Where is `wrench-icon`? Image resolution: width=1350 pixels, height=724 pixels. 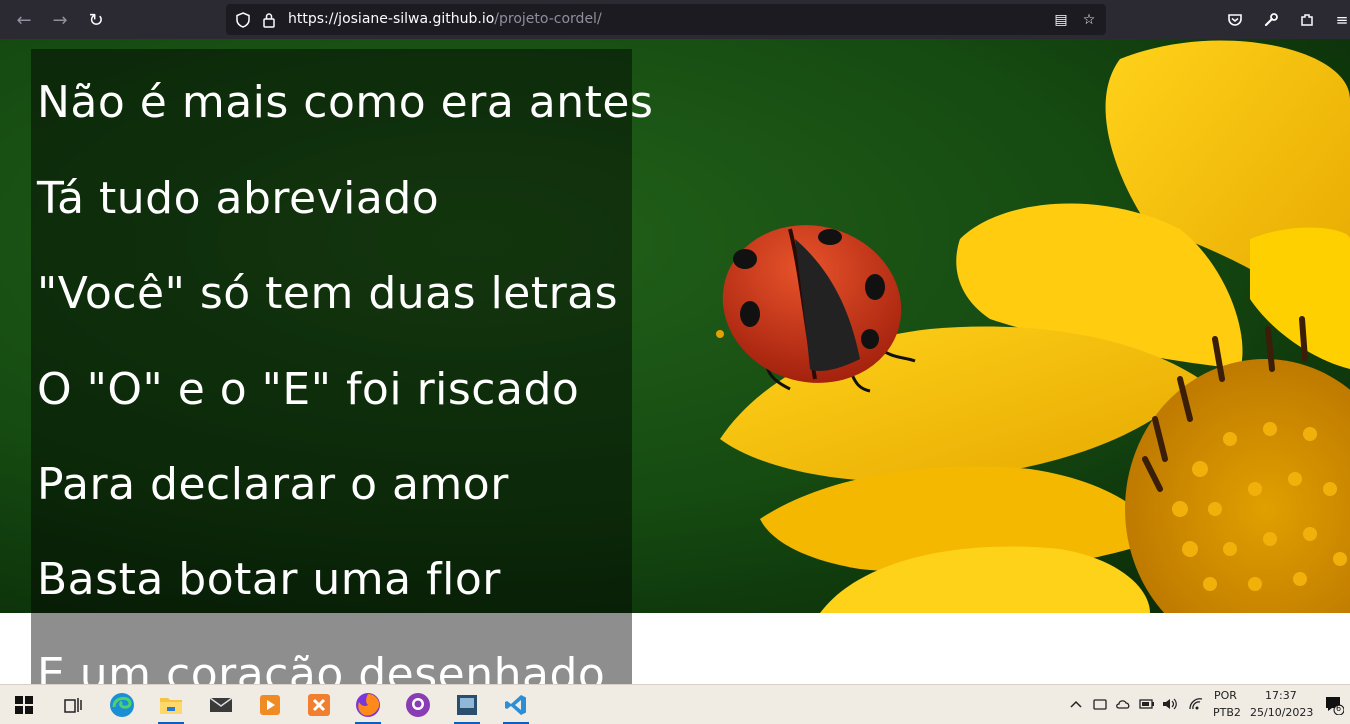 wrench-icon is located at coordinates (1271, 20).